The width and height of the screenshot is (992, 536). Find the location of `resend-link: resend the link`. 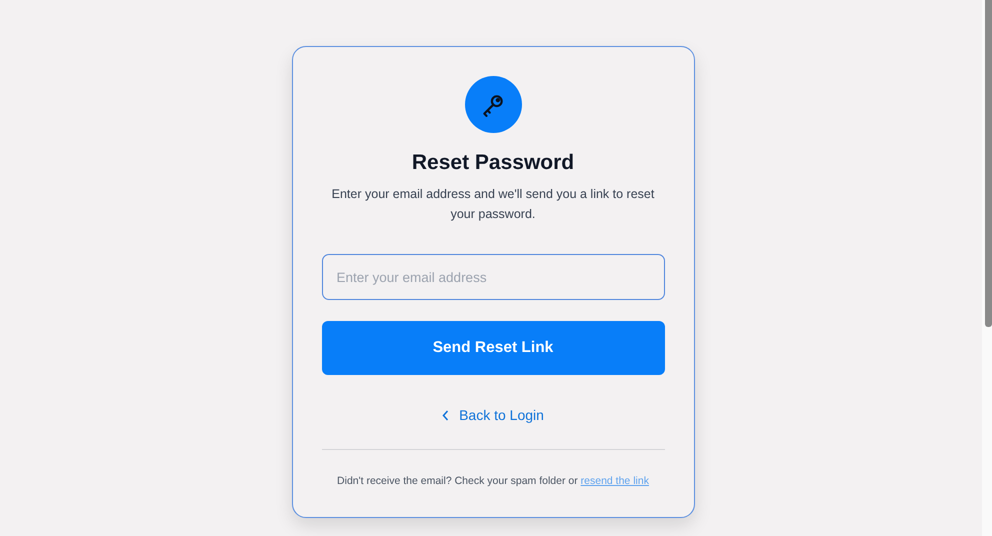

resend-link: resend the link is located at coordinates (614, 481).